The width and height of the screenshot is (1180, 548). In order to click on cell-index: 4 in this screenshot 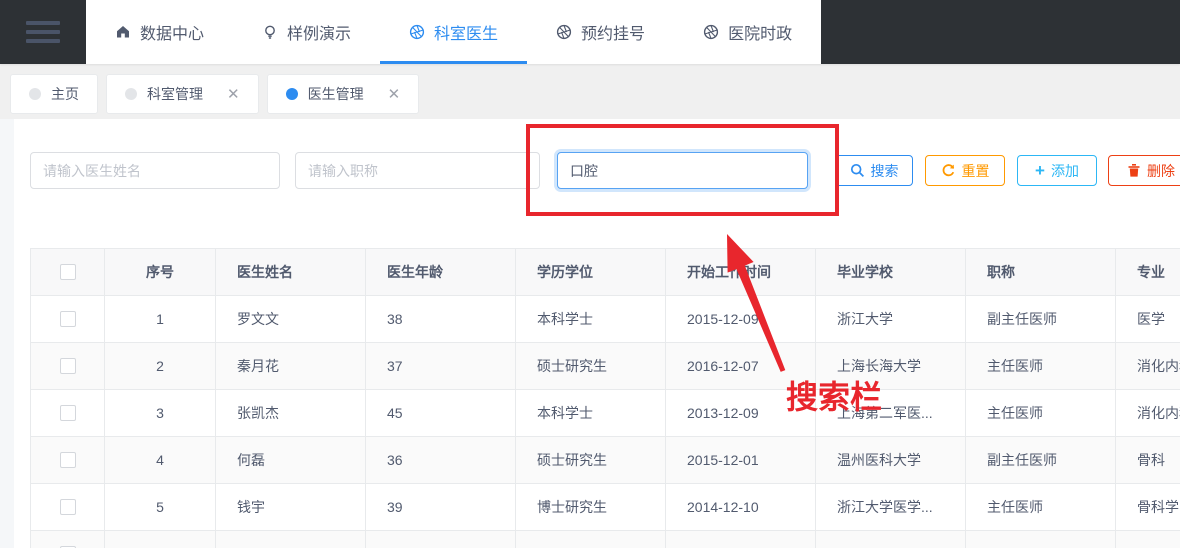, I will do `click(160, 460)`.